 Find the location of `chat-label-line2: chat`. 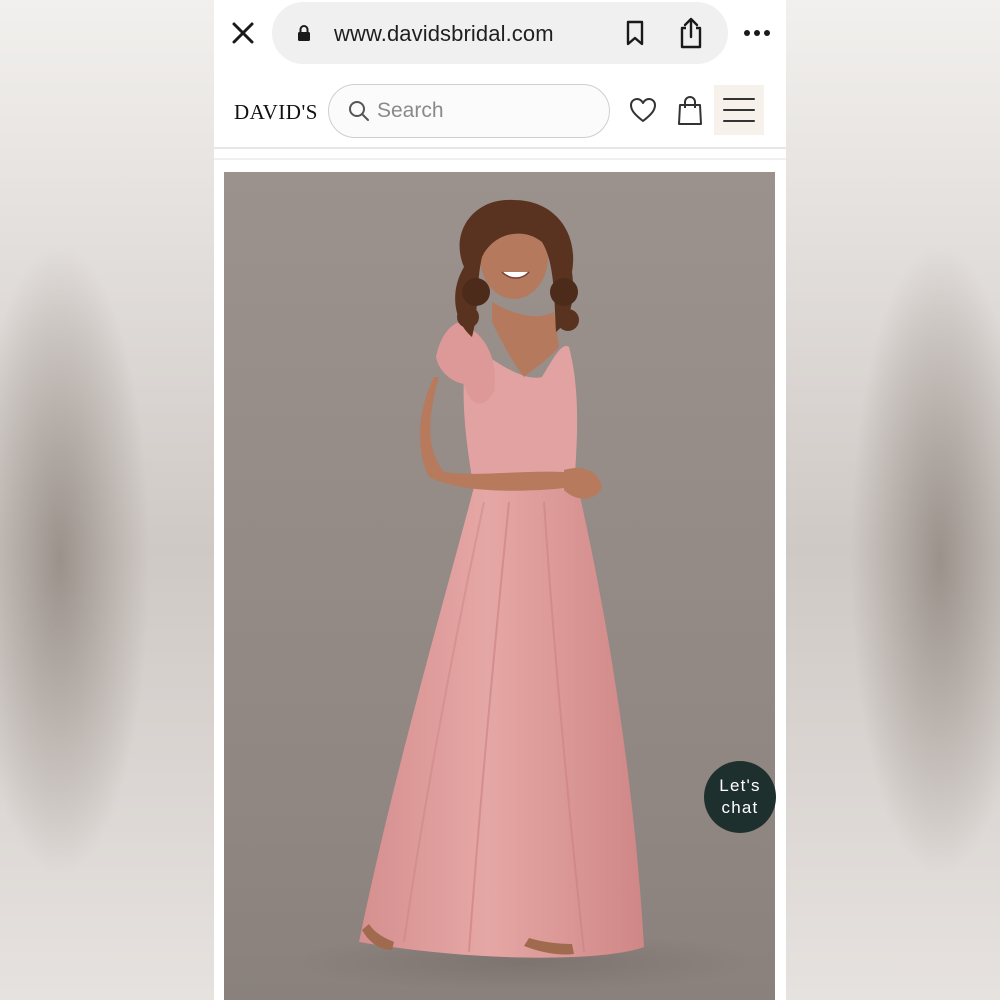

chat-label-line2: chat is located at coordinates (740, 807).